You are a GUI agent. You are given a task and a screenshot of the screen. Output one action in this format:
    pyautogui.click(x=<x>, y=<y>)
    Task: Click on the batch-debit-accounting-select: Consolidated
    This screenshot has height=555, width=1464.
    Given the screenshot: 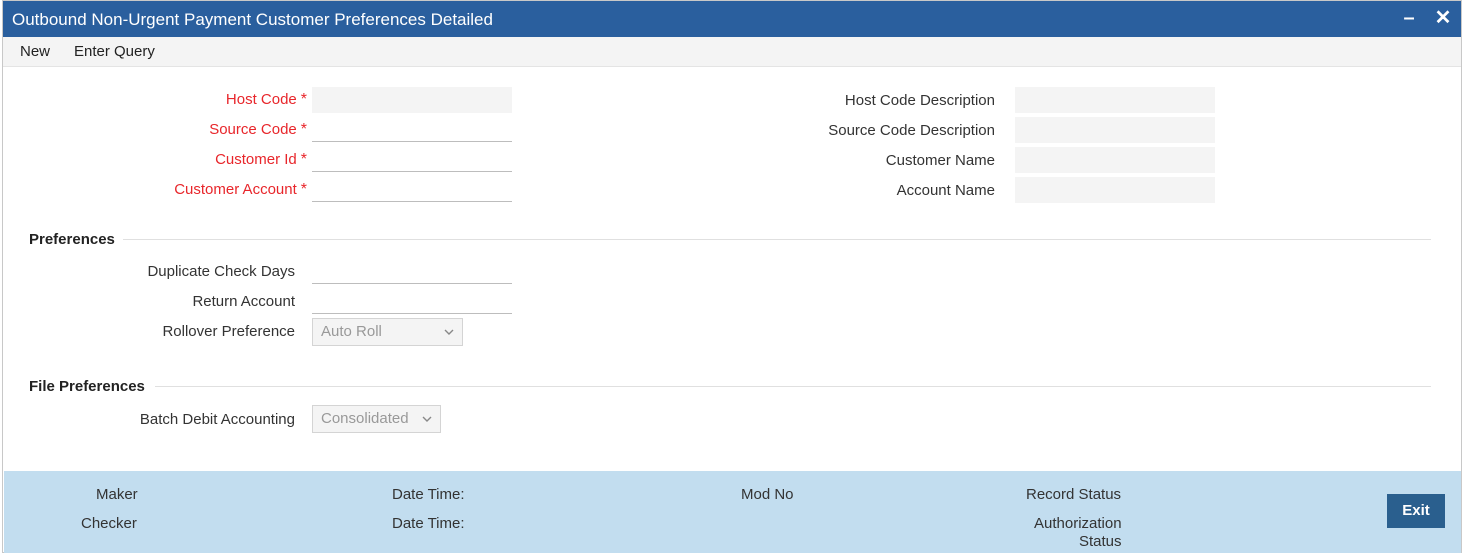 What is the action you would take?
    pyautogui.click(x=376, y=419)
    